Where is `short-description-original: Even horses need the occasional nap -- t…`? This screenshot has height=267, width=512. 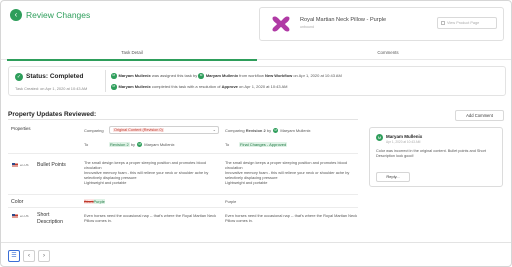
short-description-original: Even horses need the occasional nap -- t… is located at coordinates (150, 218).